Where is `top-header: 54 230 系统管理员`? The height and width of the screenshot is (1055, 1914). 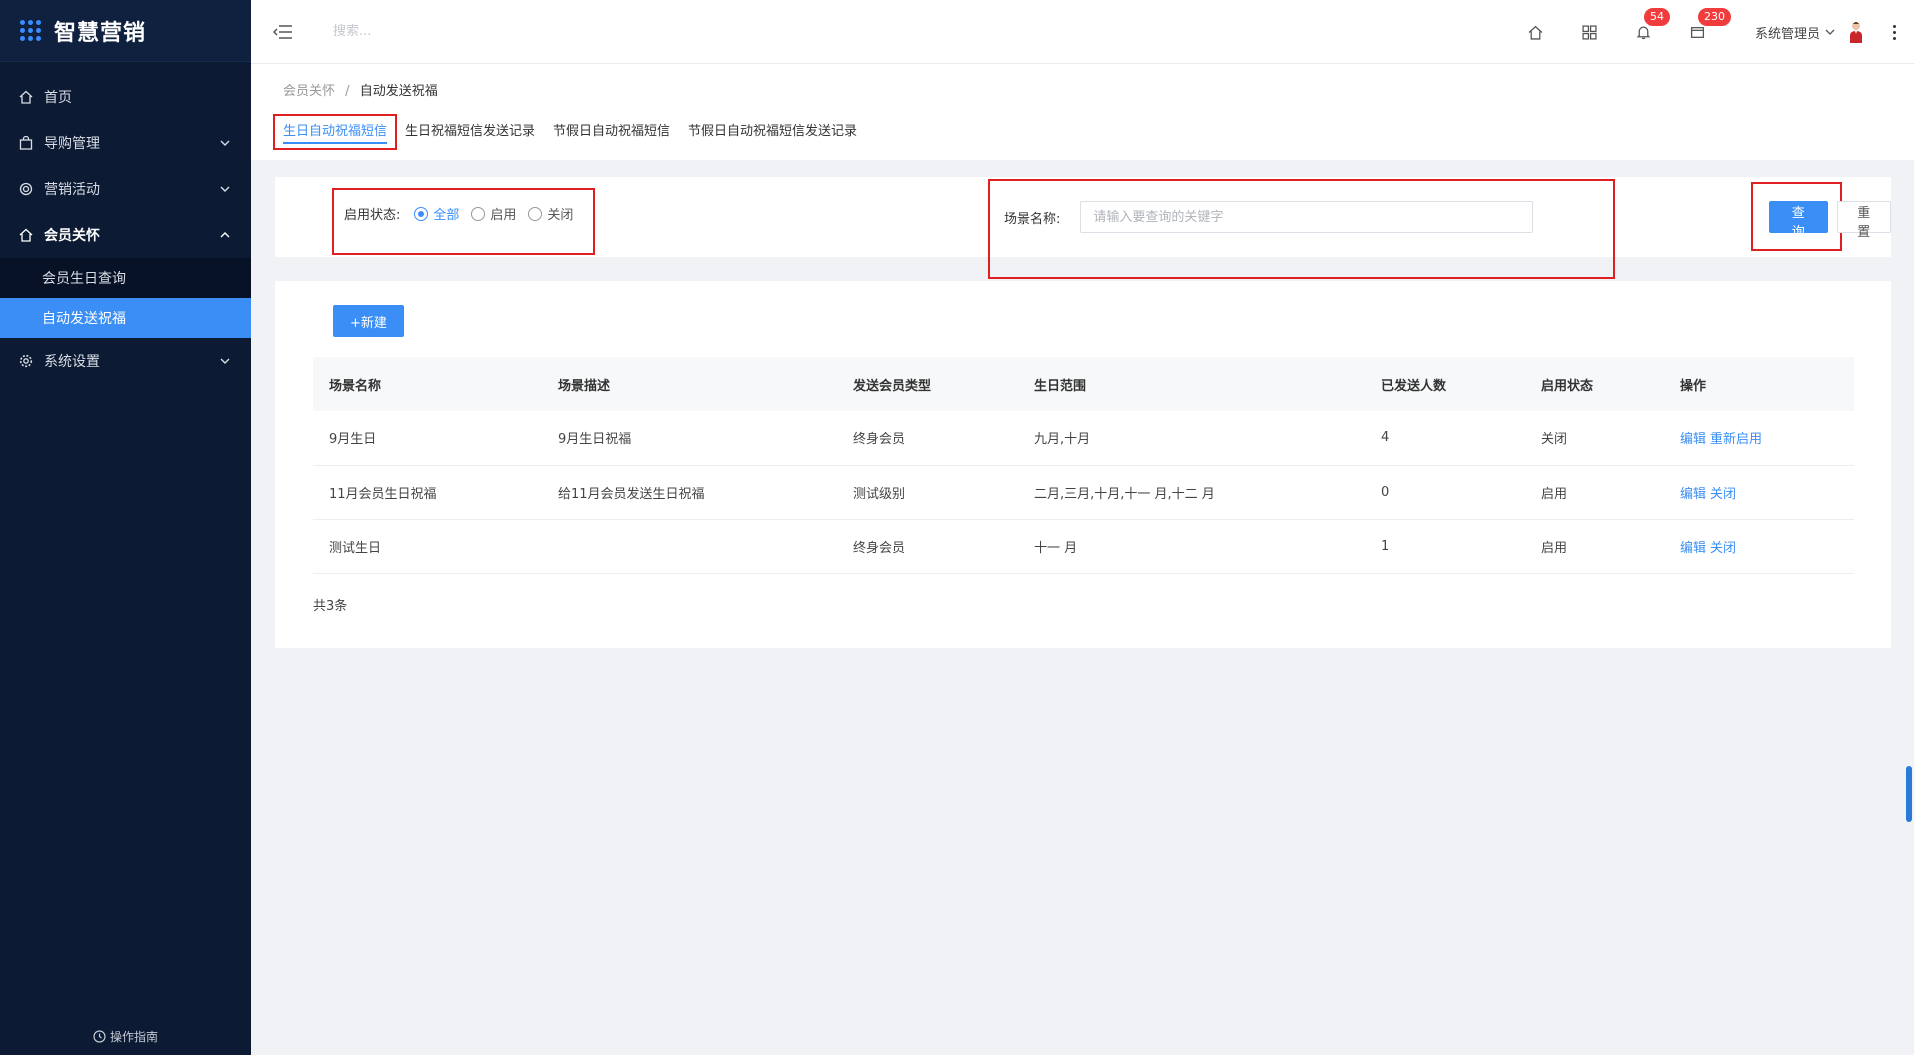
top-header: 54 230 系统管理员 is located at coordinates (1082, 32).